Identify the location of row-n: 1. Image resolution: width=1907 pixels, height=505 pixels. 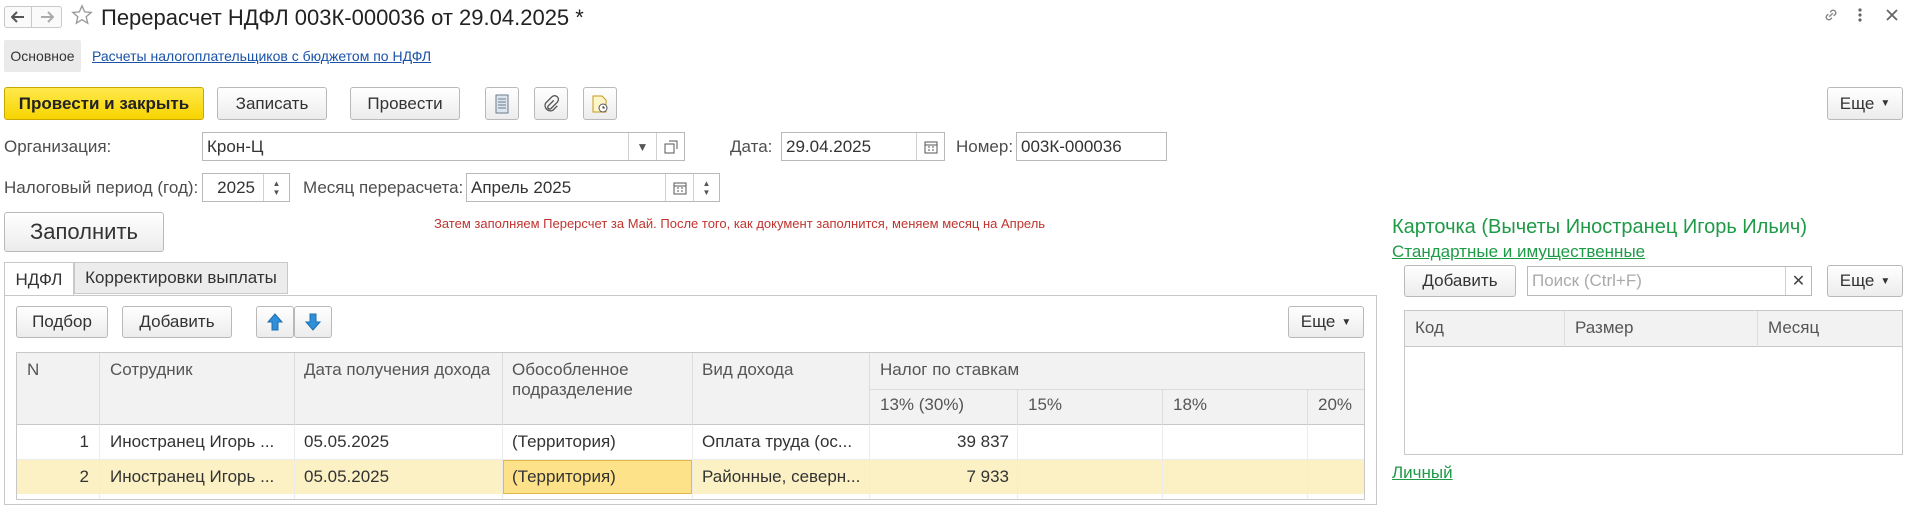
(84, 441).